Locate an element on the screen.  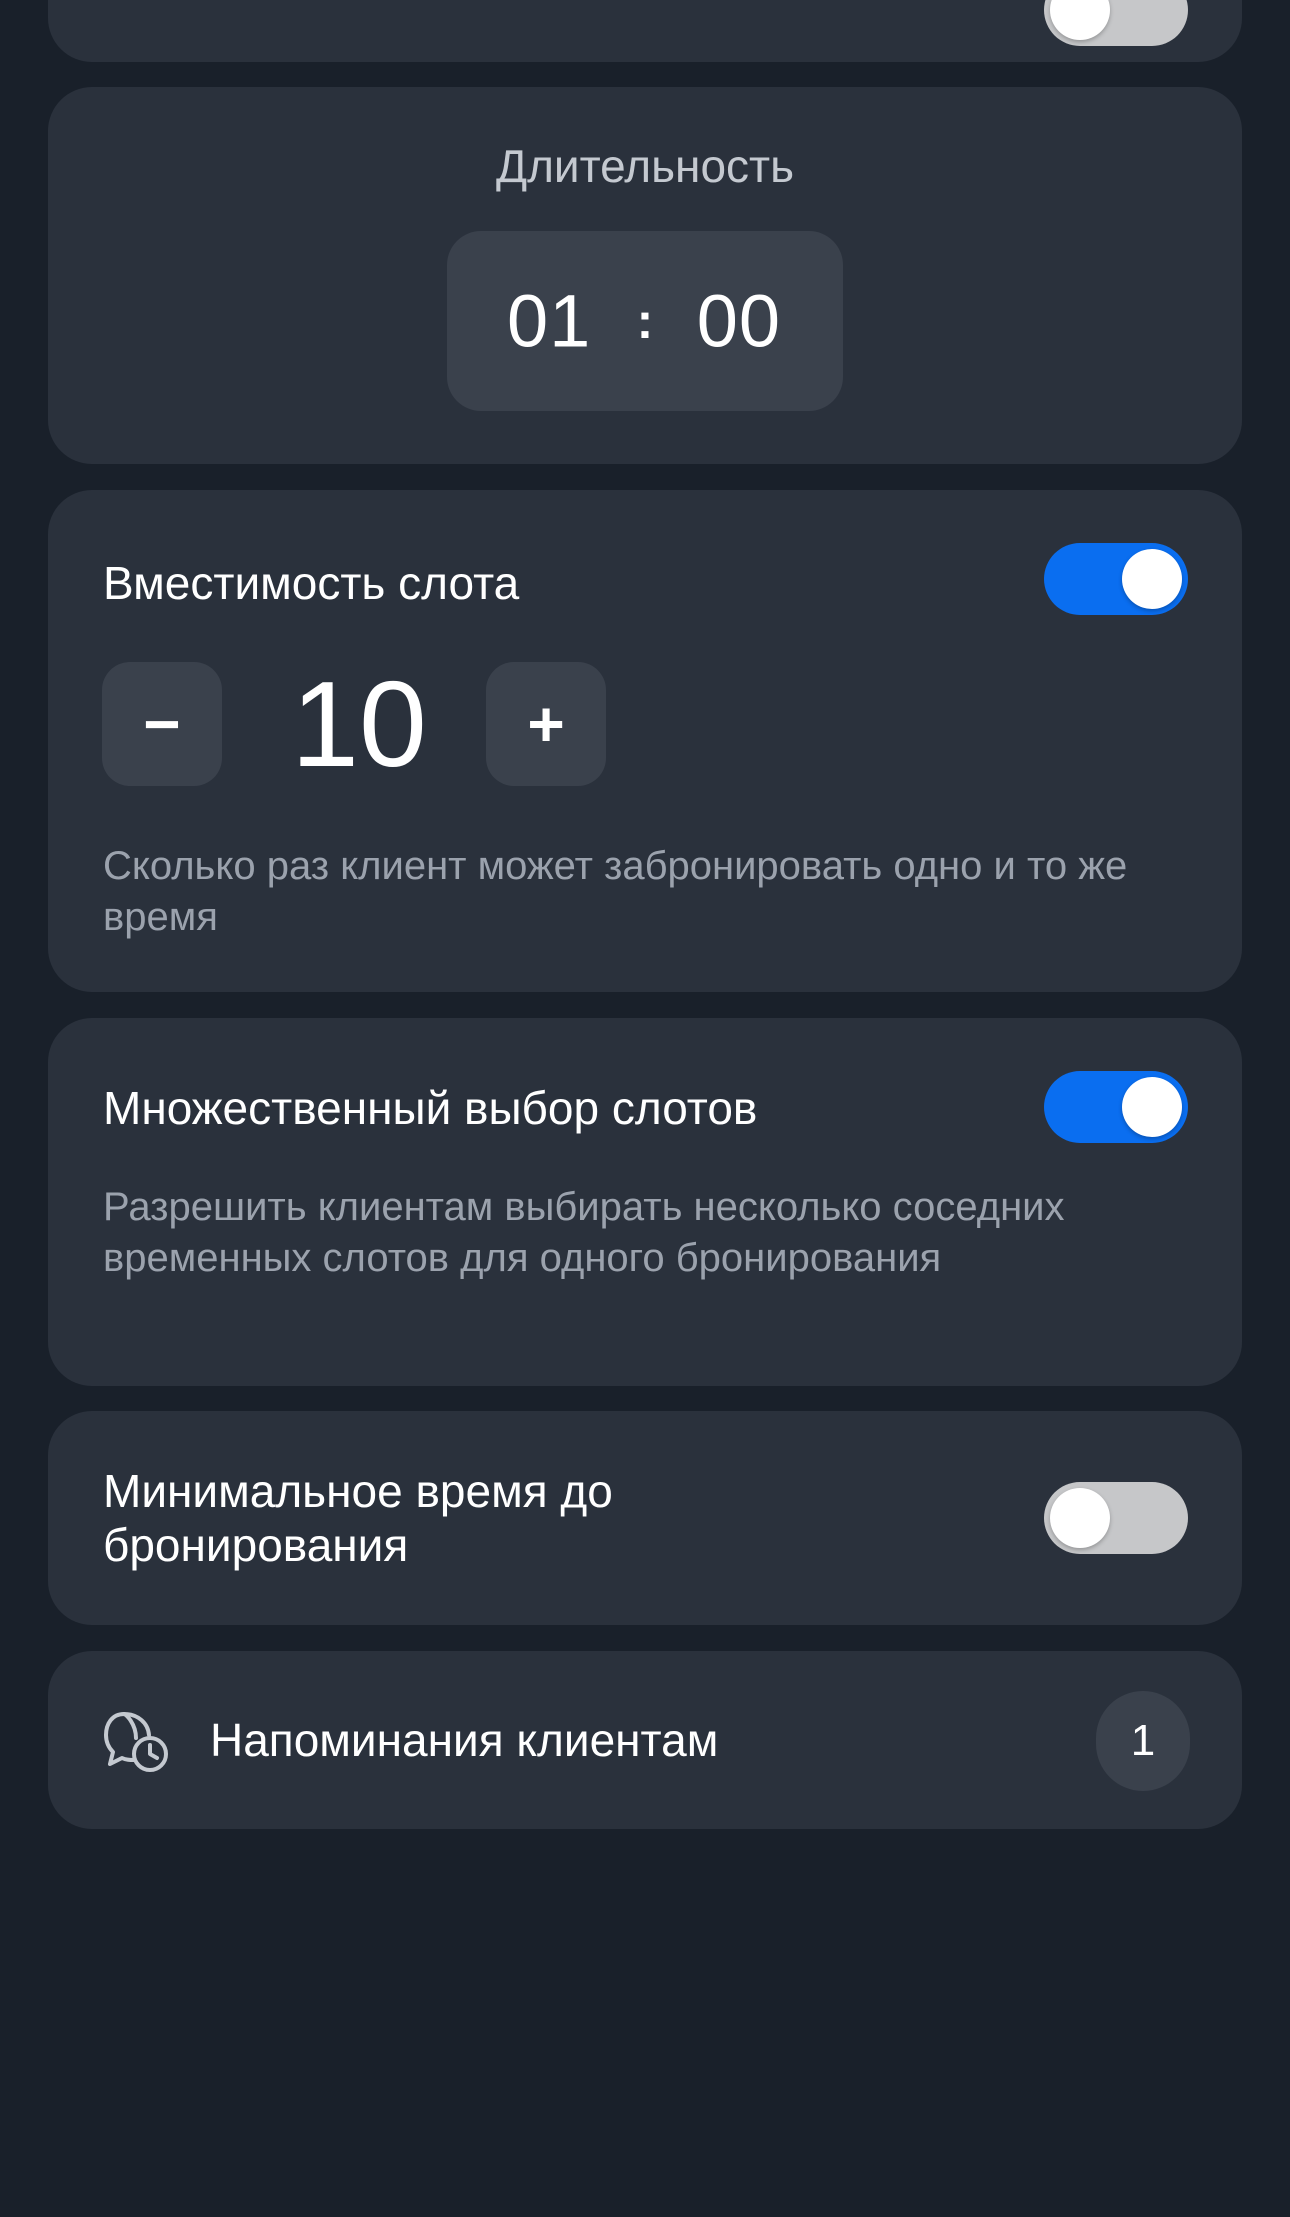
slot-capacity-title: Вместимость слота is located at coordinates (311, 583).